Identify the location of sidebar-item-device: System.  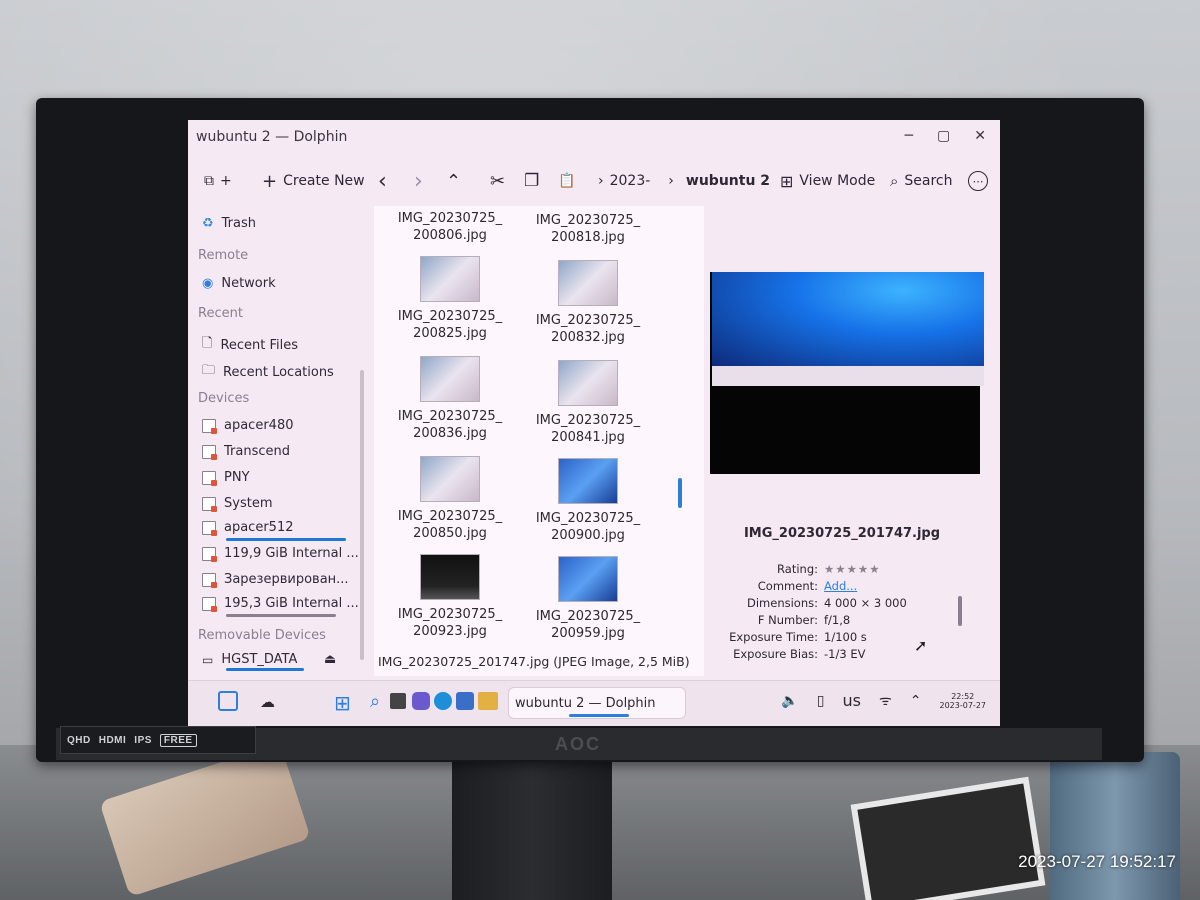
(237, 504).